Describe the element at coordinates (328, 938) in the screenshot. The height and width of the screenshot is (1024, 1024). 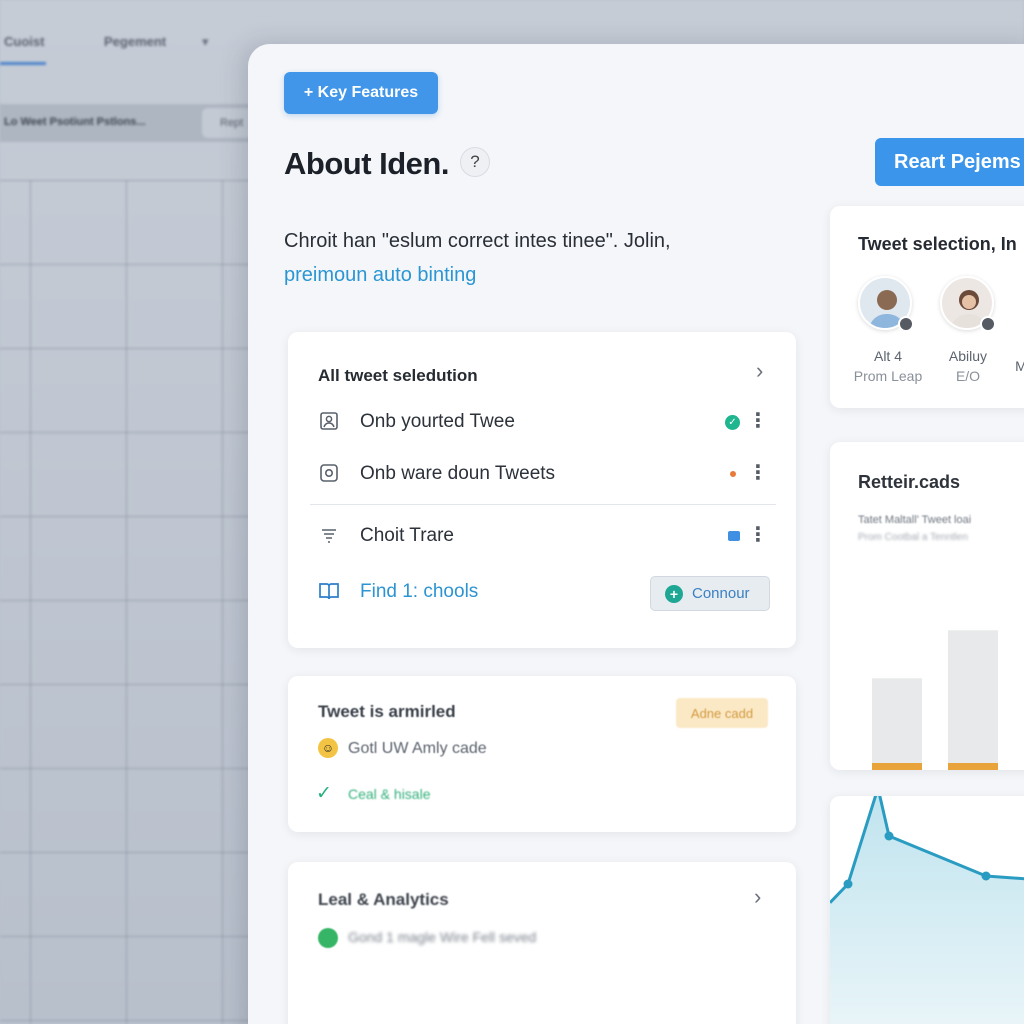
I see `status-dot-icon` at that location.